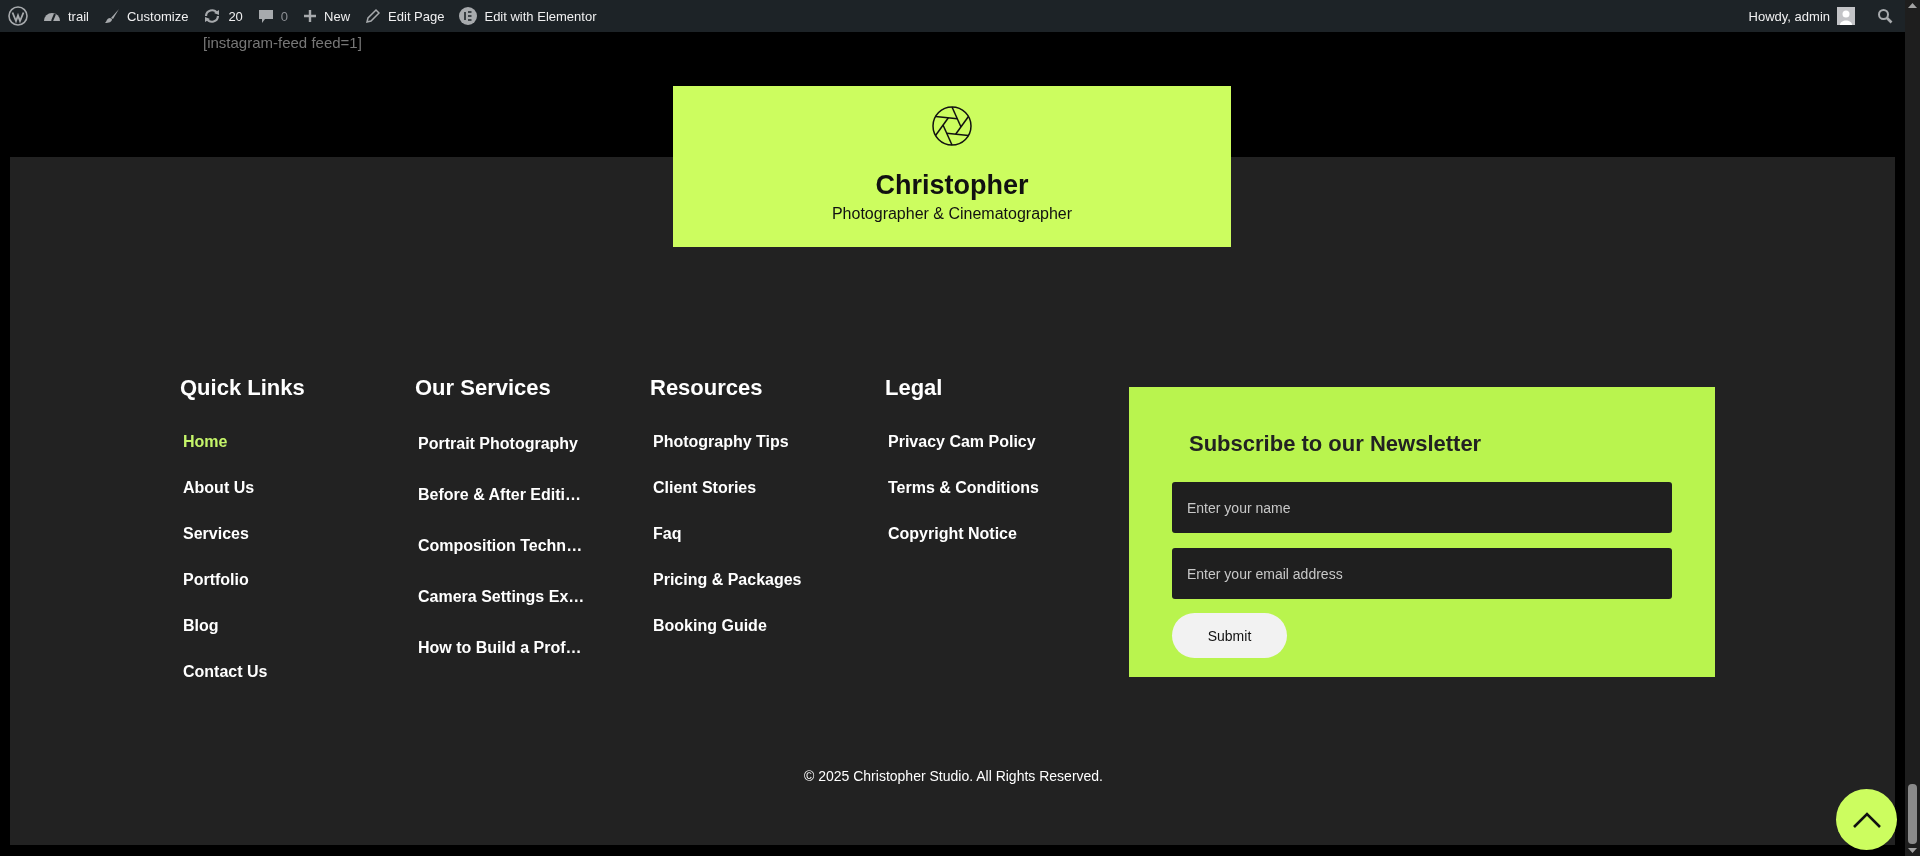  What do you see at coordinates (297, 442) in the screenshot?
I see `footer-link: Home` at bounding box center [297, 442].